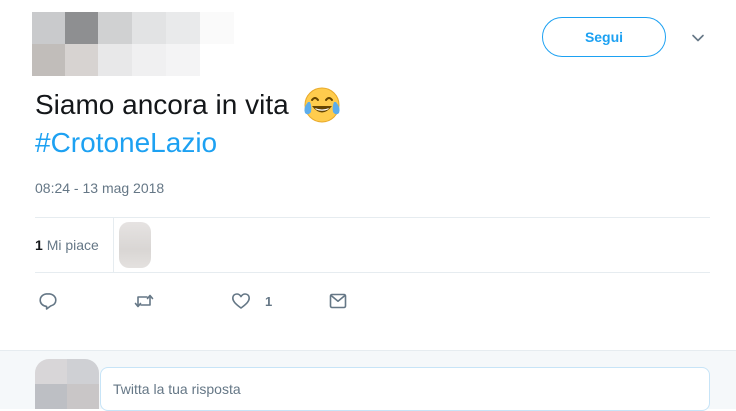  I want to click on reply-button, so click(48, 301).